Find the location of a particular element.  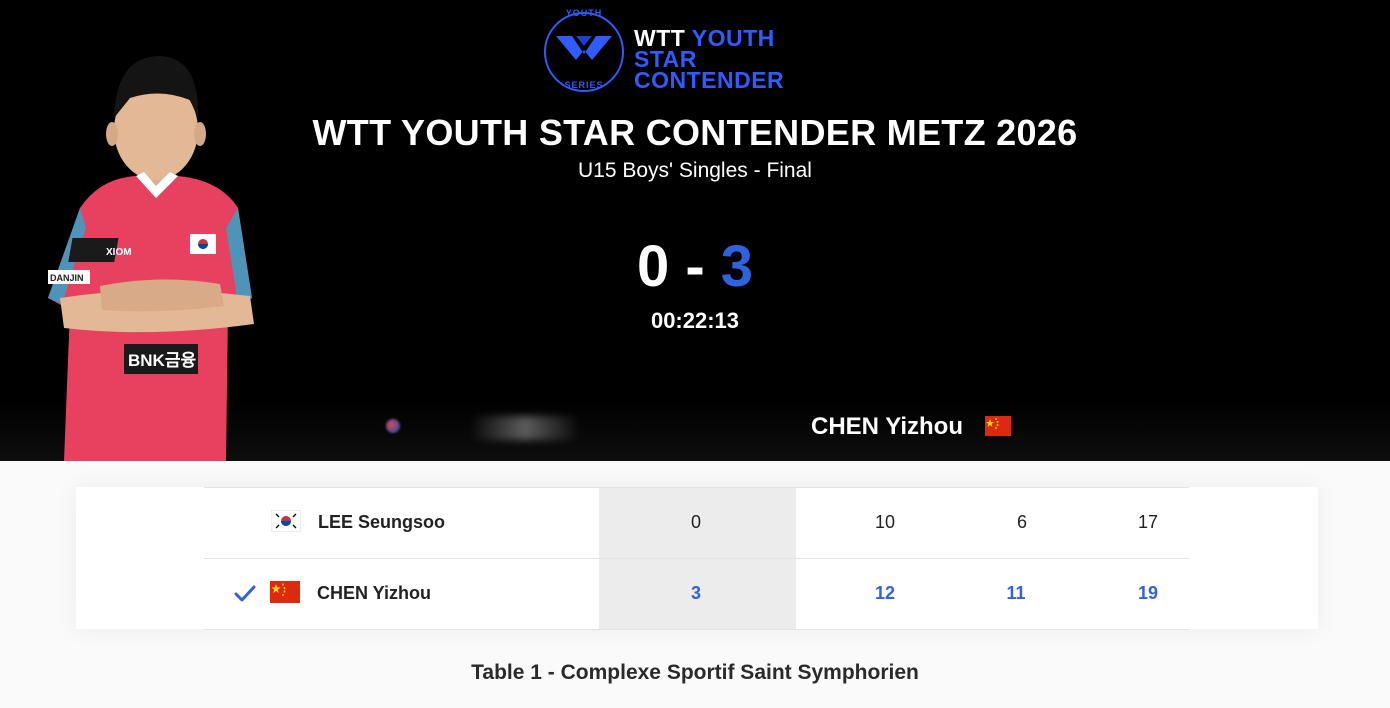

score-away: 3 is located at coordinates (737, 266).